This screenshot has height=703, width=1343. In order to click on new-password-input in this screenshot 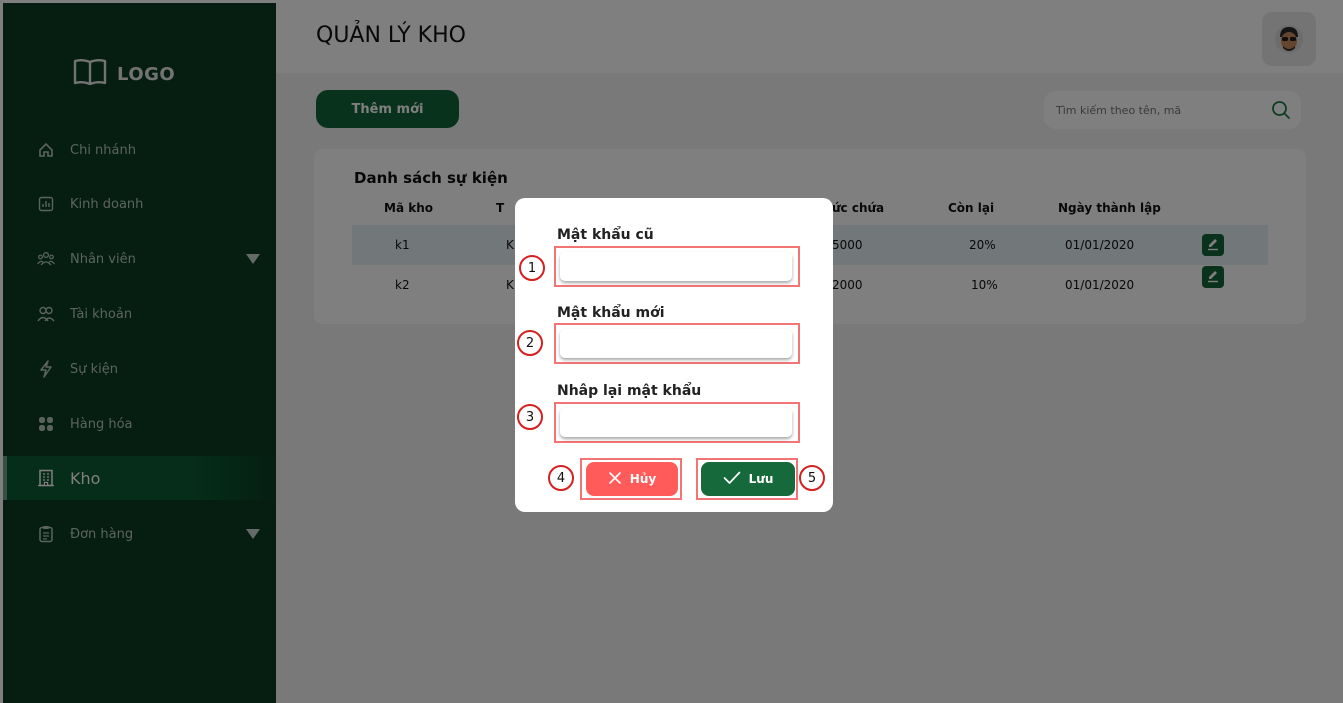, I will do `click(676, 343)`.